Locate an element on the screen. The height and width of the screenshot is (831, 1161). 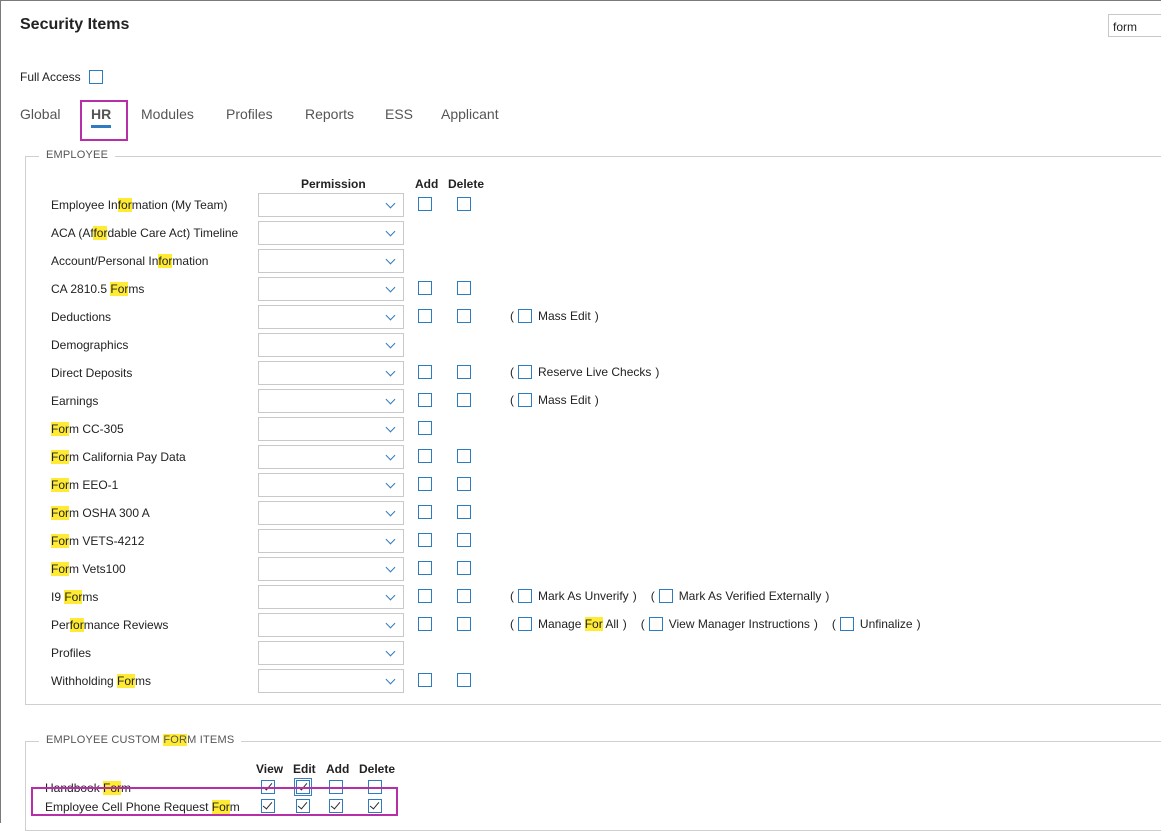
row-label: Earnings is located at coordinates (75, 401).